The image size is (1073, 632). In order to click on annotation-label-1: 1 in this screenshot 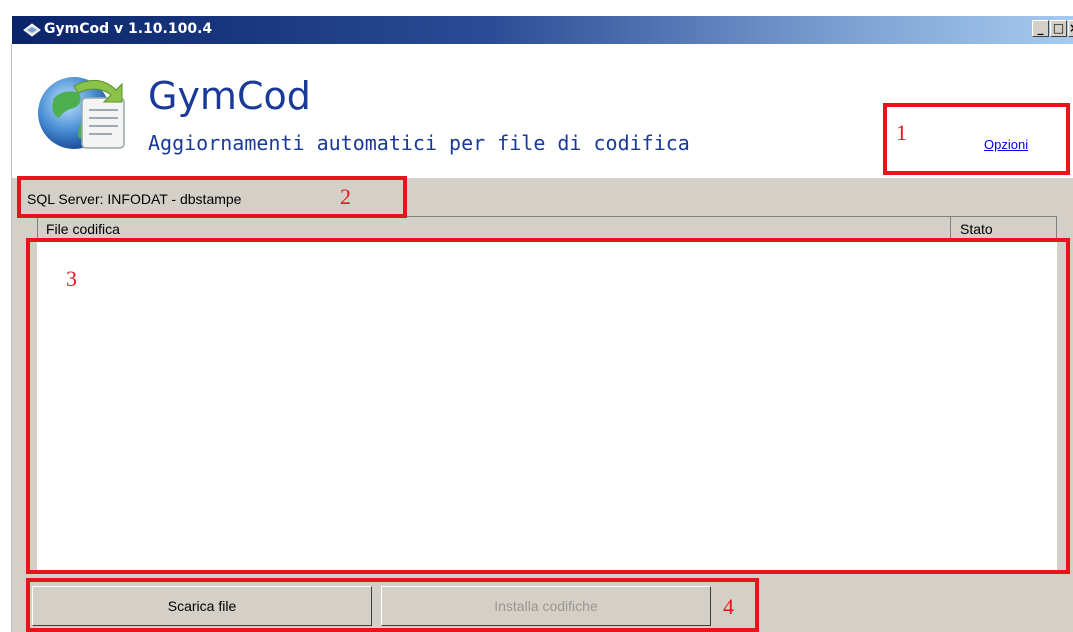, I will do `click(901, 132)`.